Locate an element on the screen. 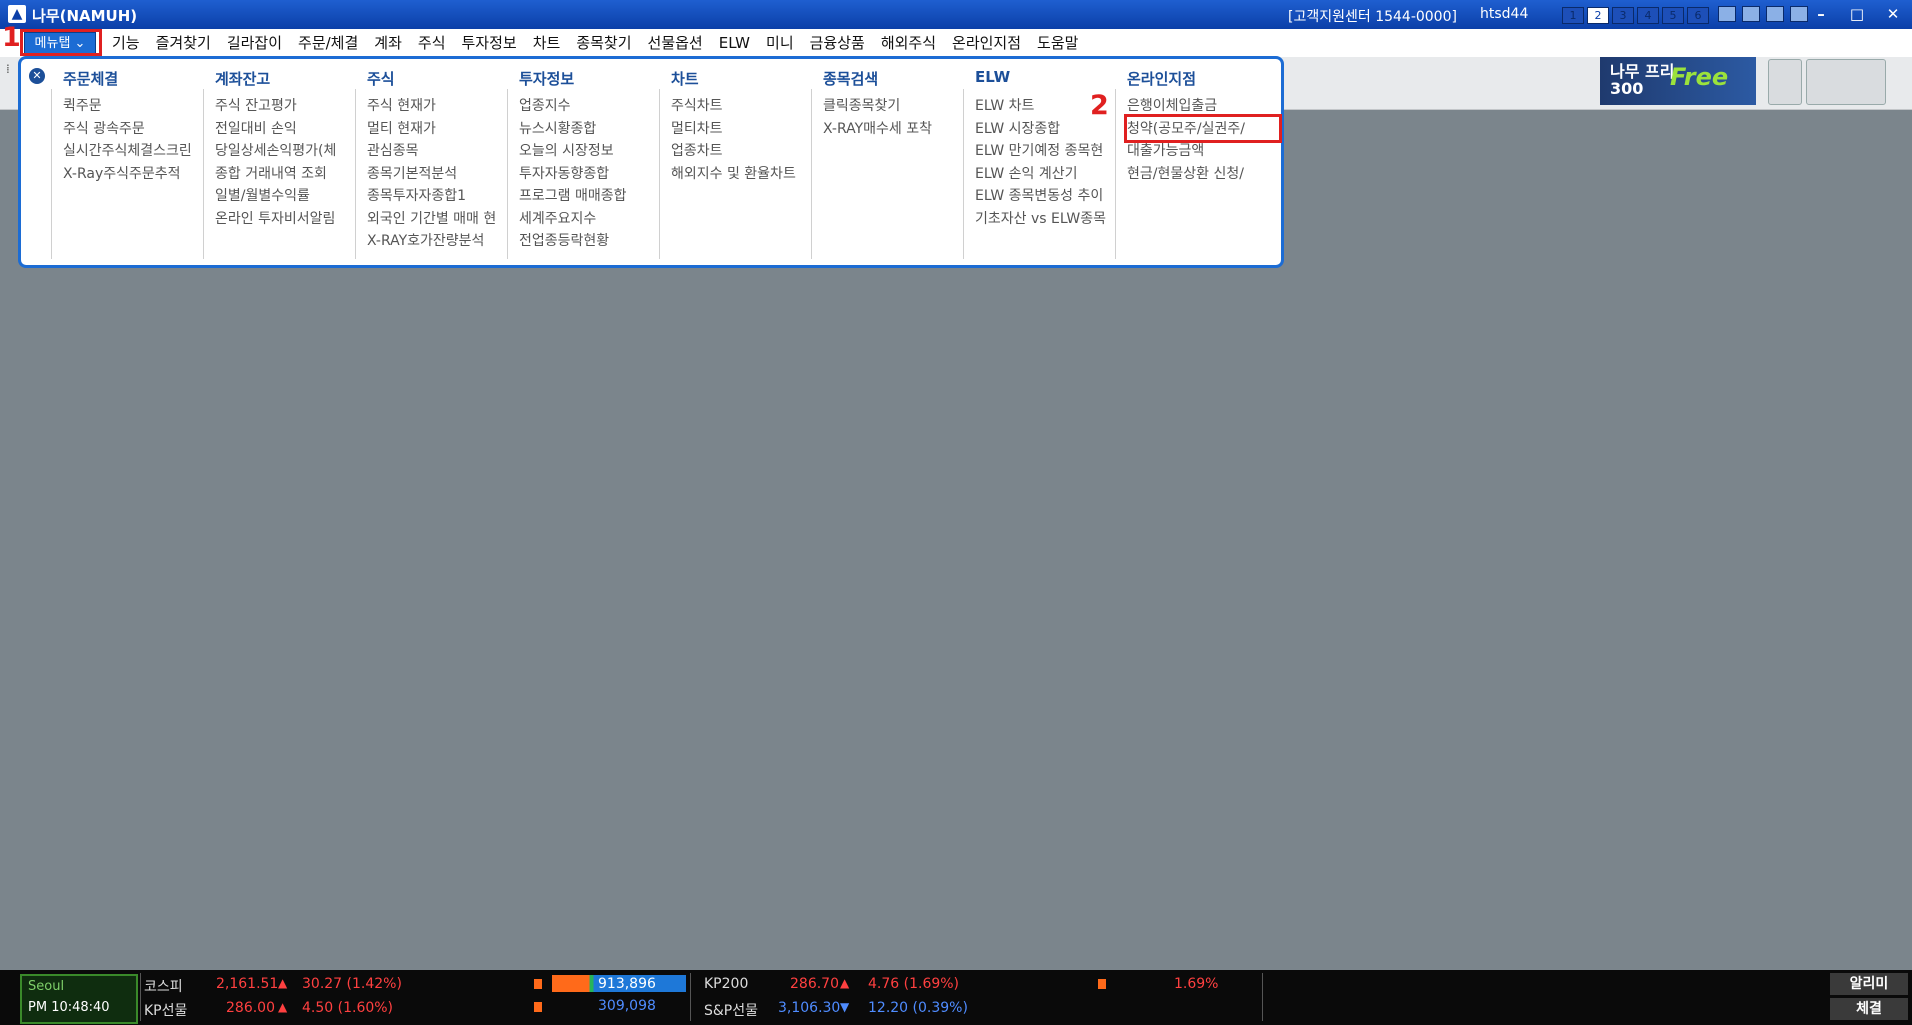 Image resolution: width=1912 pixels, height=1025 pixels. menu-item-order: 주문/체결 is located at coordinates (328, 43).